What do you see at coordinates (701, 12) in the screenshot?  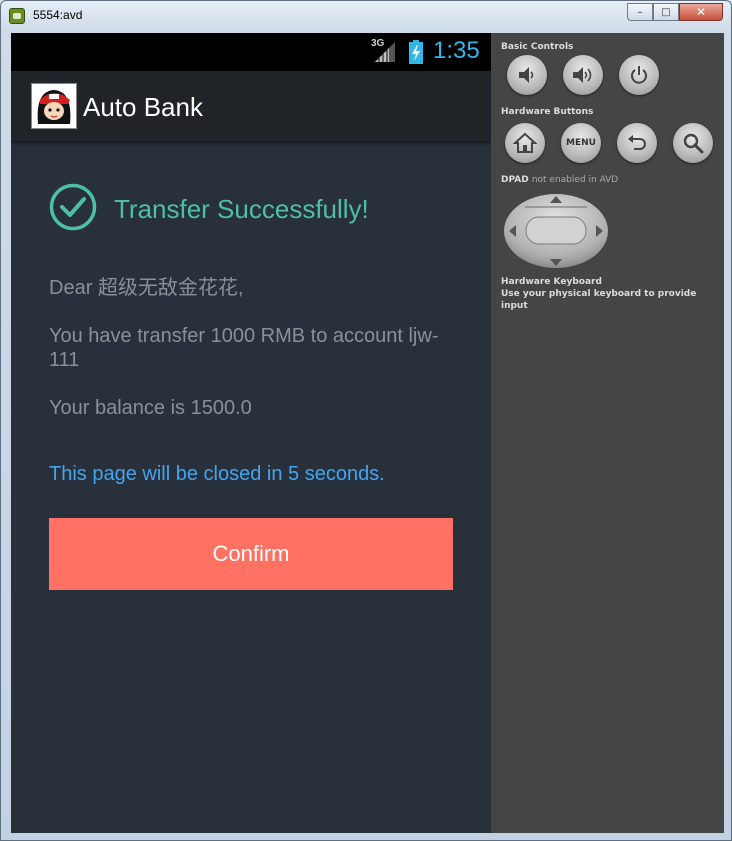 I see `close-button: ✕` at bounding box center [701, 12].